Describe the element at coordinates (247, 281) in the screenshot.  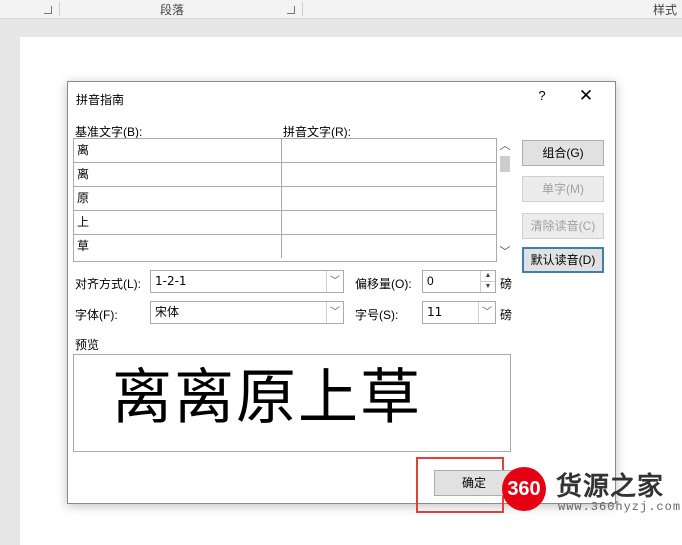
I see `alignment-select: 1-2-1 ﹀` at that location.